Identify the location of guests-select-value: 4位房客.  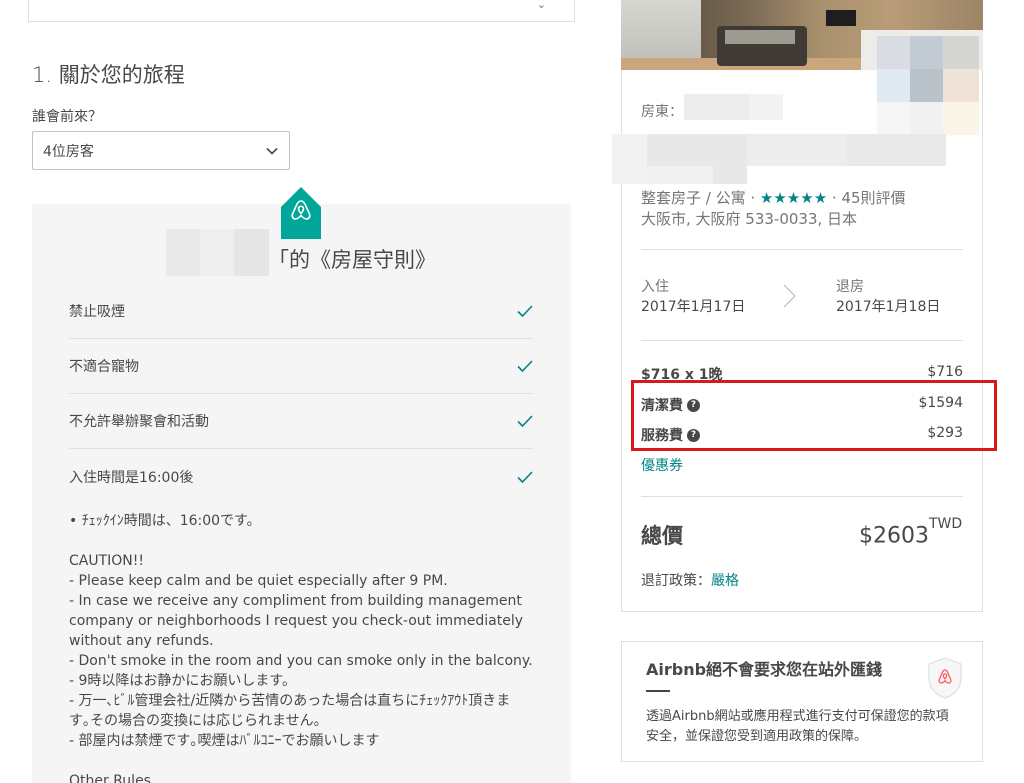
(68, 151).